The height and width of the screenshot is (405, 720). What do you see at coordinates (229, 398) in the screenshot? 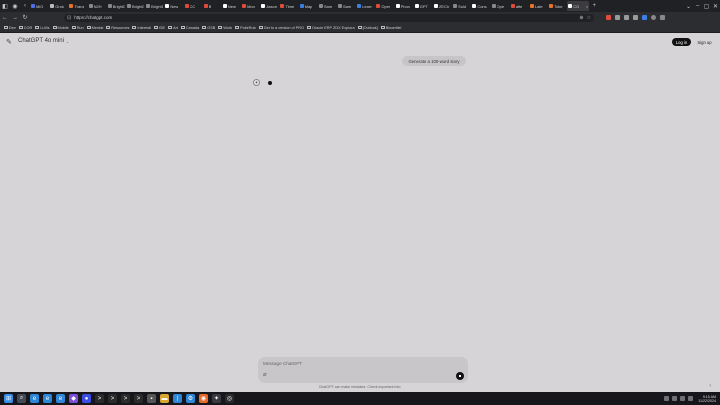
I see `github-icon: ◎` at bounding box center [229, 398].